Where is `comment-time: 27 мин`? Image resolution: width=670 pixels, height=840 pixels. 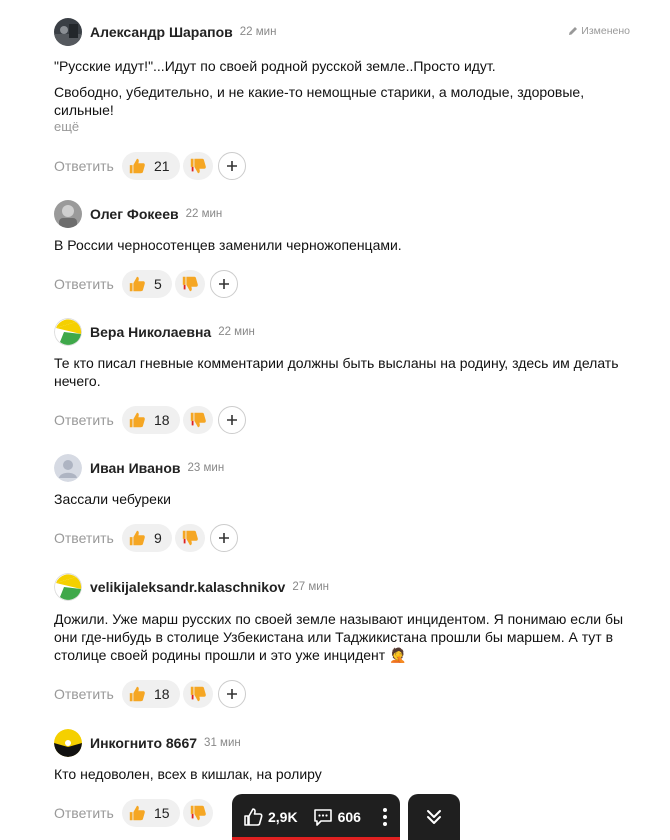
comment-time: 27 мин is located at coordinates (311, 587).